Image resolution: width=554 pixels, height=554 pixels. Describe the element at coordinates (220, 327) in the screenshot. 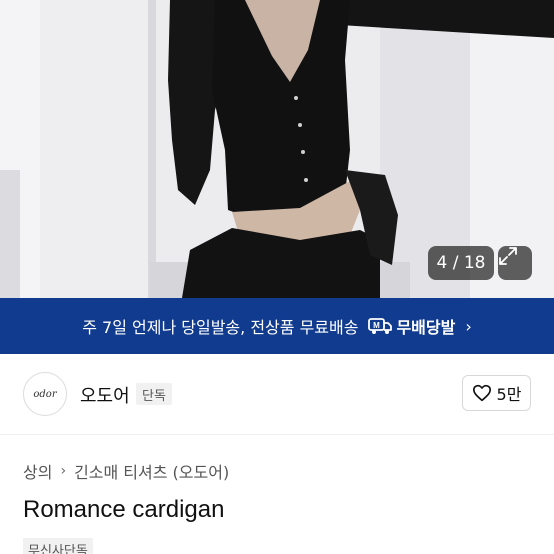

I see `promo-message: 주 7일 언제나 당일발송, 전상품 무료배송` at that location.